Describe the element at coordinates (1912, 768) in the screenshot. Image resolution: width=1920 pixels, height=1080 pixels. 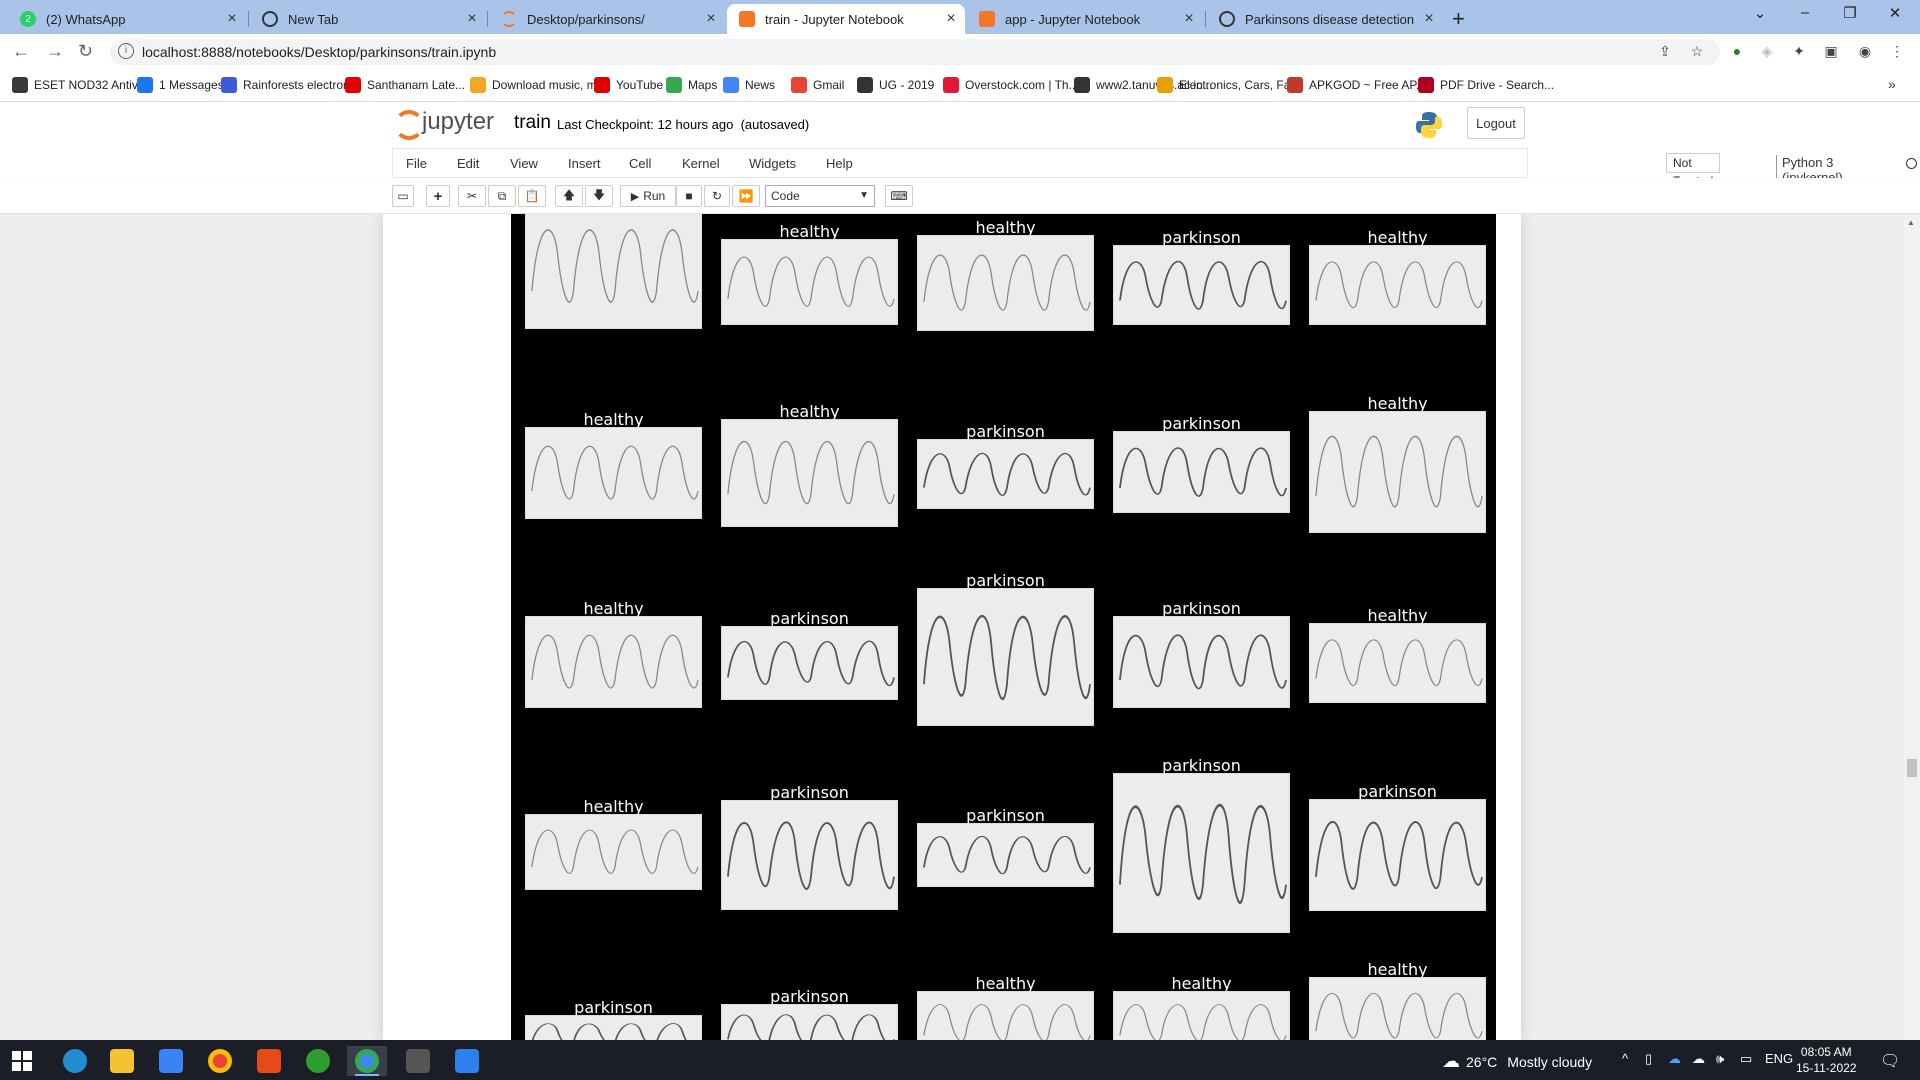
I see `scrollbar-thumb` at that location.